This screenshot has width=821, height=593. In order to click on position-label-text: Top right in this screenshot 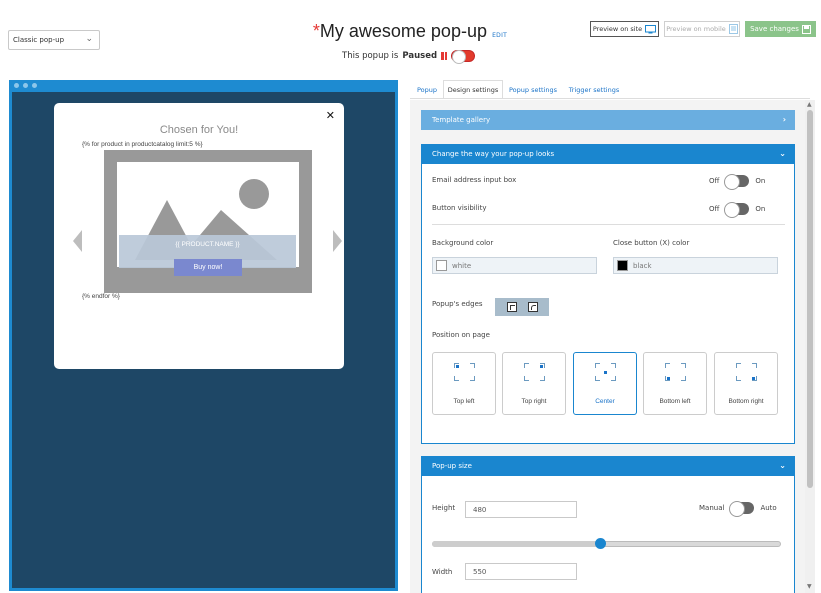, I will do `click(534, 401)`.